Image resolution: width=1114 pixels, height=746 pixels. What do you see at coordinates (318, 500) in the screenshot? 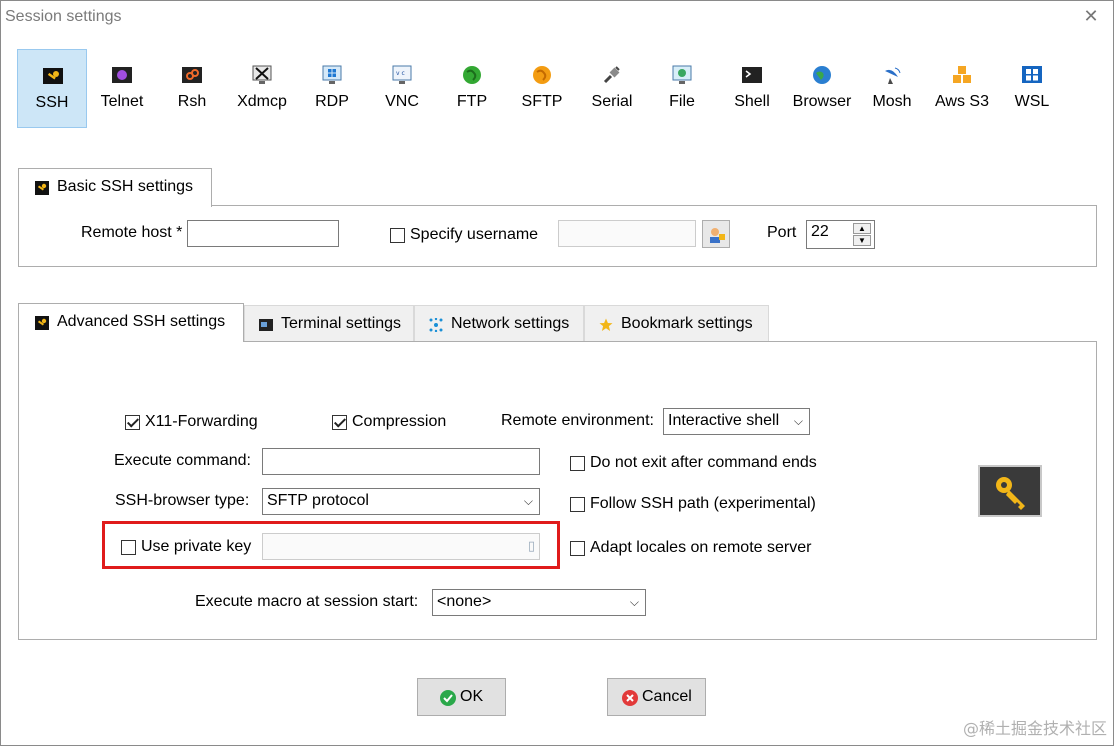
I see `ssh-browser-type-value: SFTP protocol` at bounding box center [318, 500].